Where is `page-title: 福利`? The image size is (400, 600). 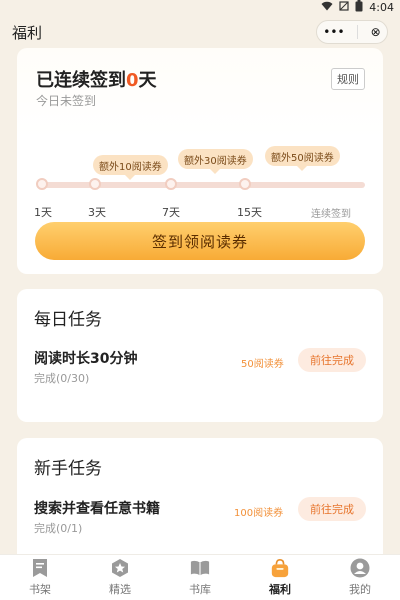 page-title: 福利 is located at coordinates (27, 32).